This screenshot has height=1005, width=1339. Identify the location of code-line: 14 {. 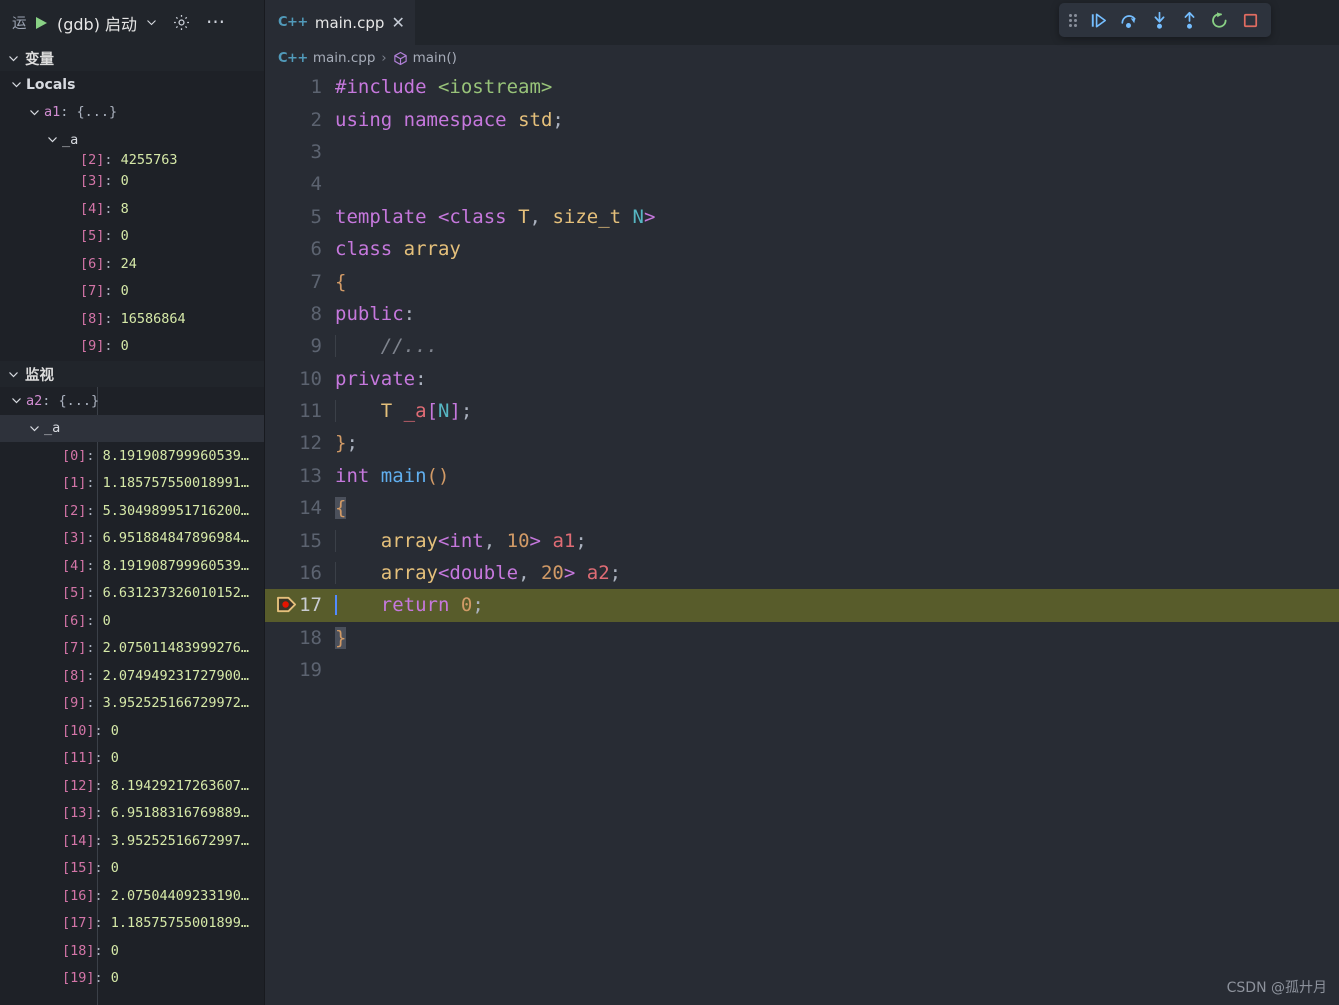
(802, 508).